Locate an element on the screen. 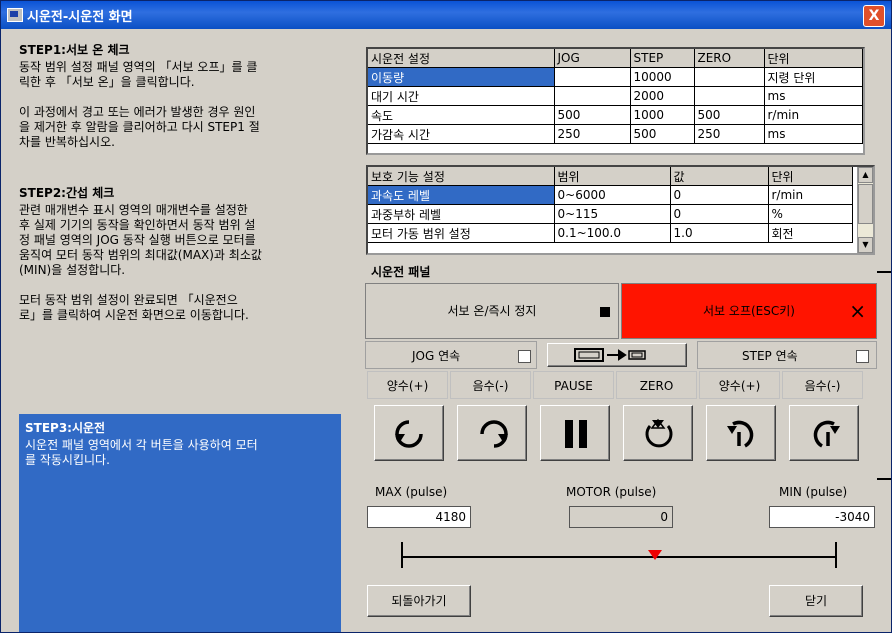 The image size is (892, 633). table-cell: 과중부하 레벨 is located at coordinates (461, 214).